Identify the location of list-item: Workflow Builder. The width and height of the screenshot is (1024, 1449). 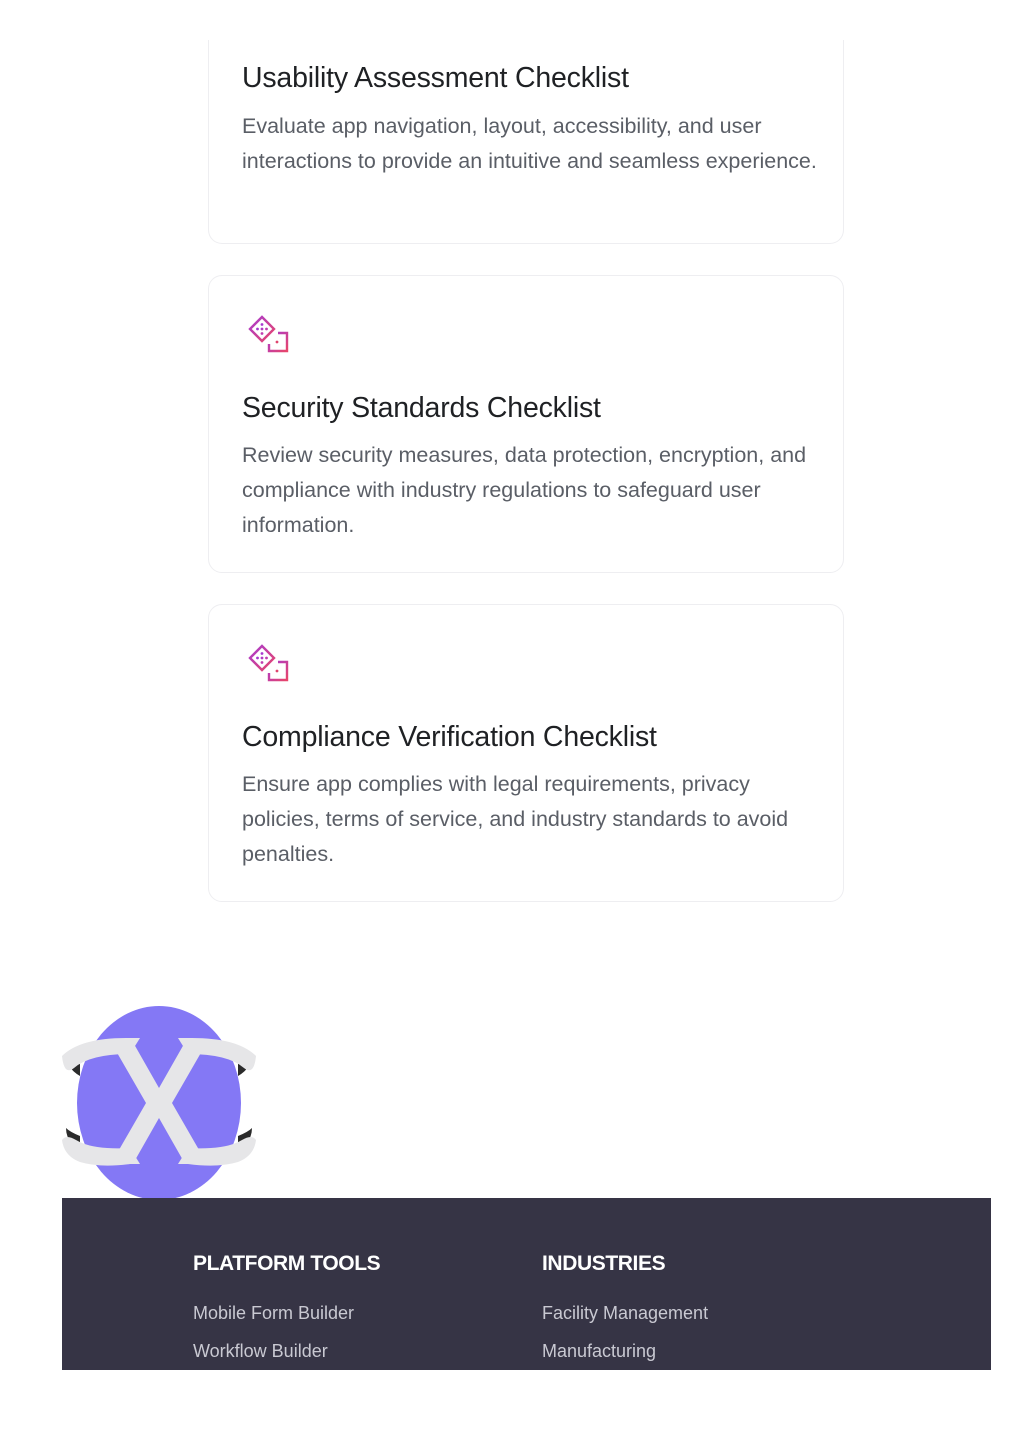
(286, 1352).